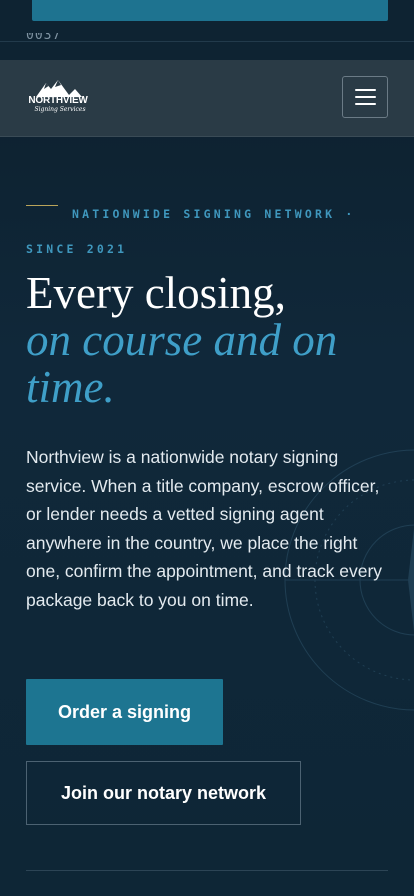 This screenshot has height=896, width=414. I want to click on hamburger-icon-bottom, so click(365, 104).